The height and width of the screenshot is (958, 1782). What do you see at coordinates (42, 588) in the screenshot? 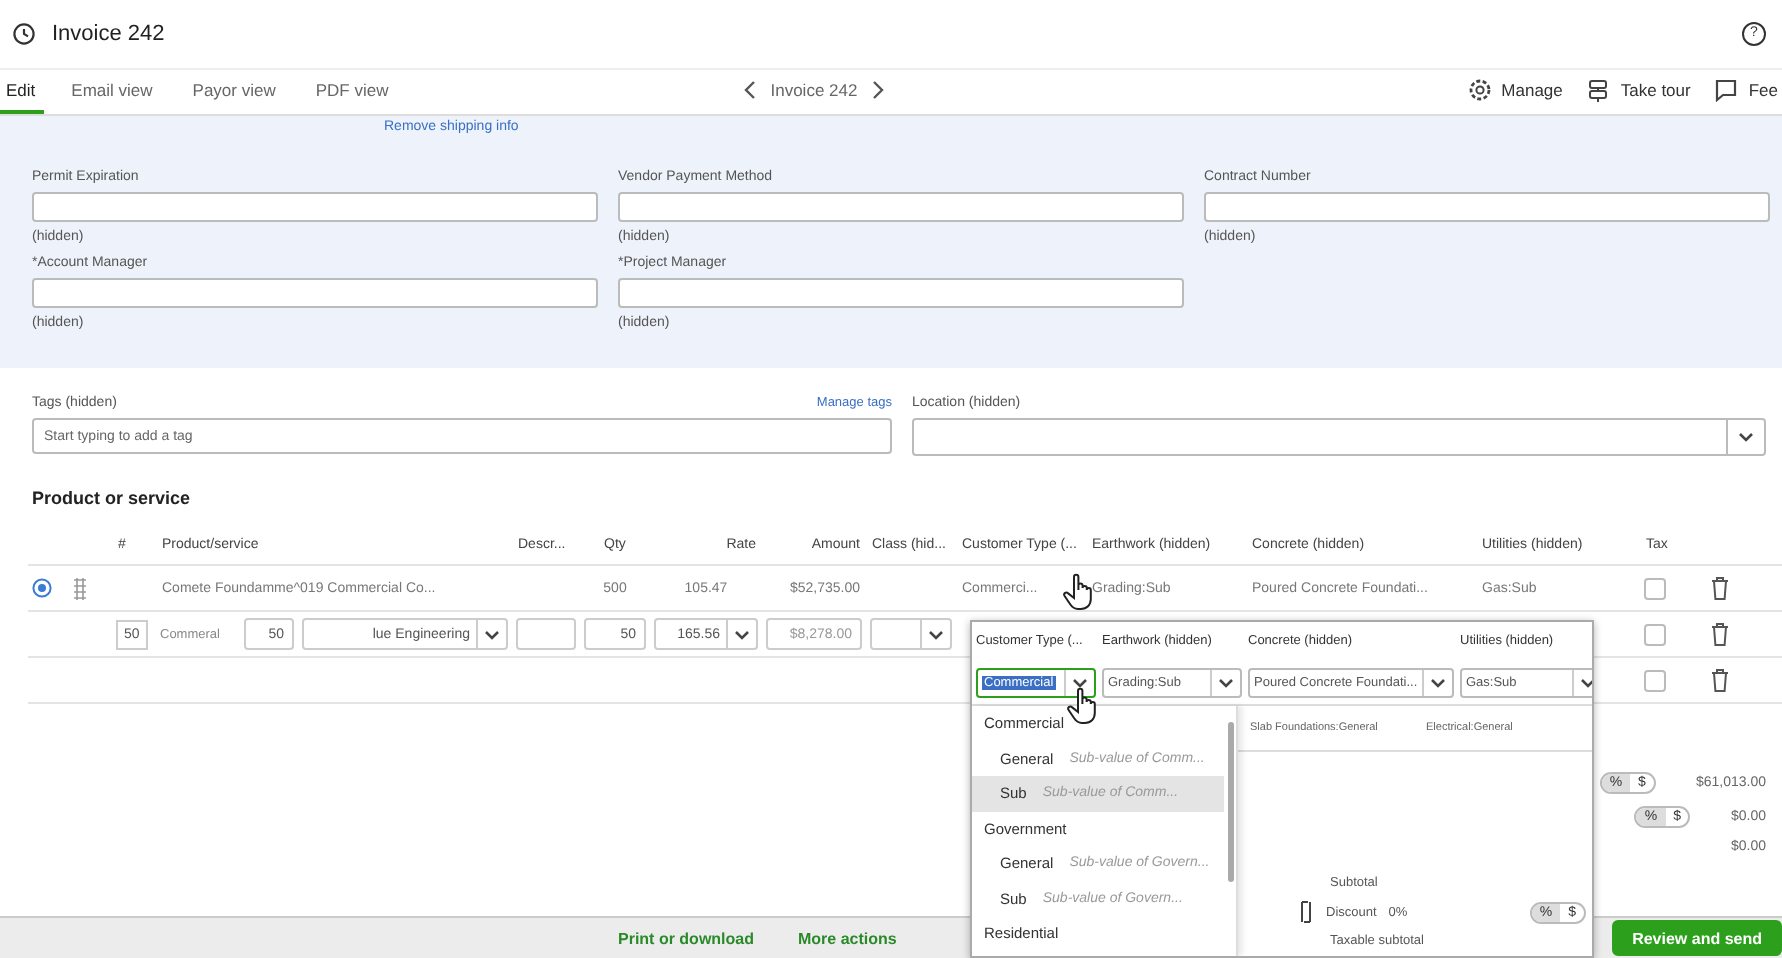
I see `radio-icon` at bounding box center [42, 588].